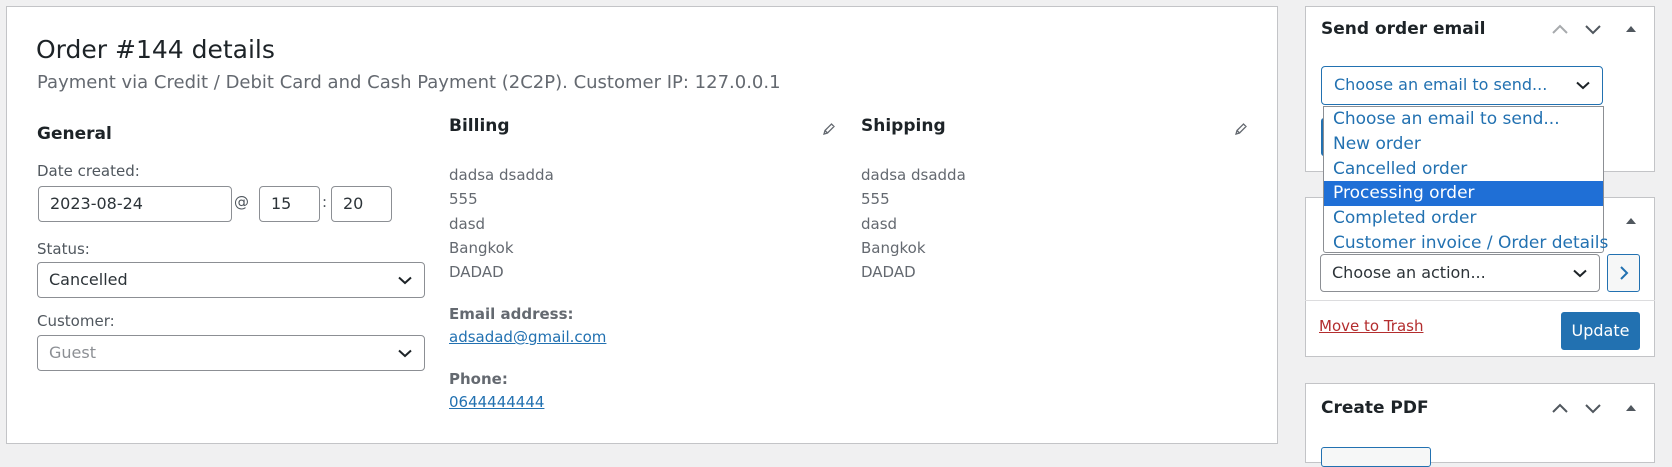 The height and width of the screenshot is (467, 1672). Describe the element at coordinates (1375, 408) in the screenshot. I see `create-pdf-title: Create PDF` at that location.